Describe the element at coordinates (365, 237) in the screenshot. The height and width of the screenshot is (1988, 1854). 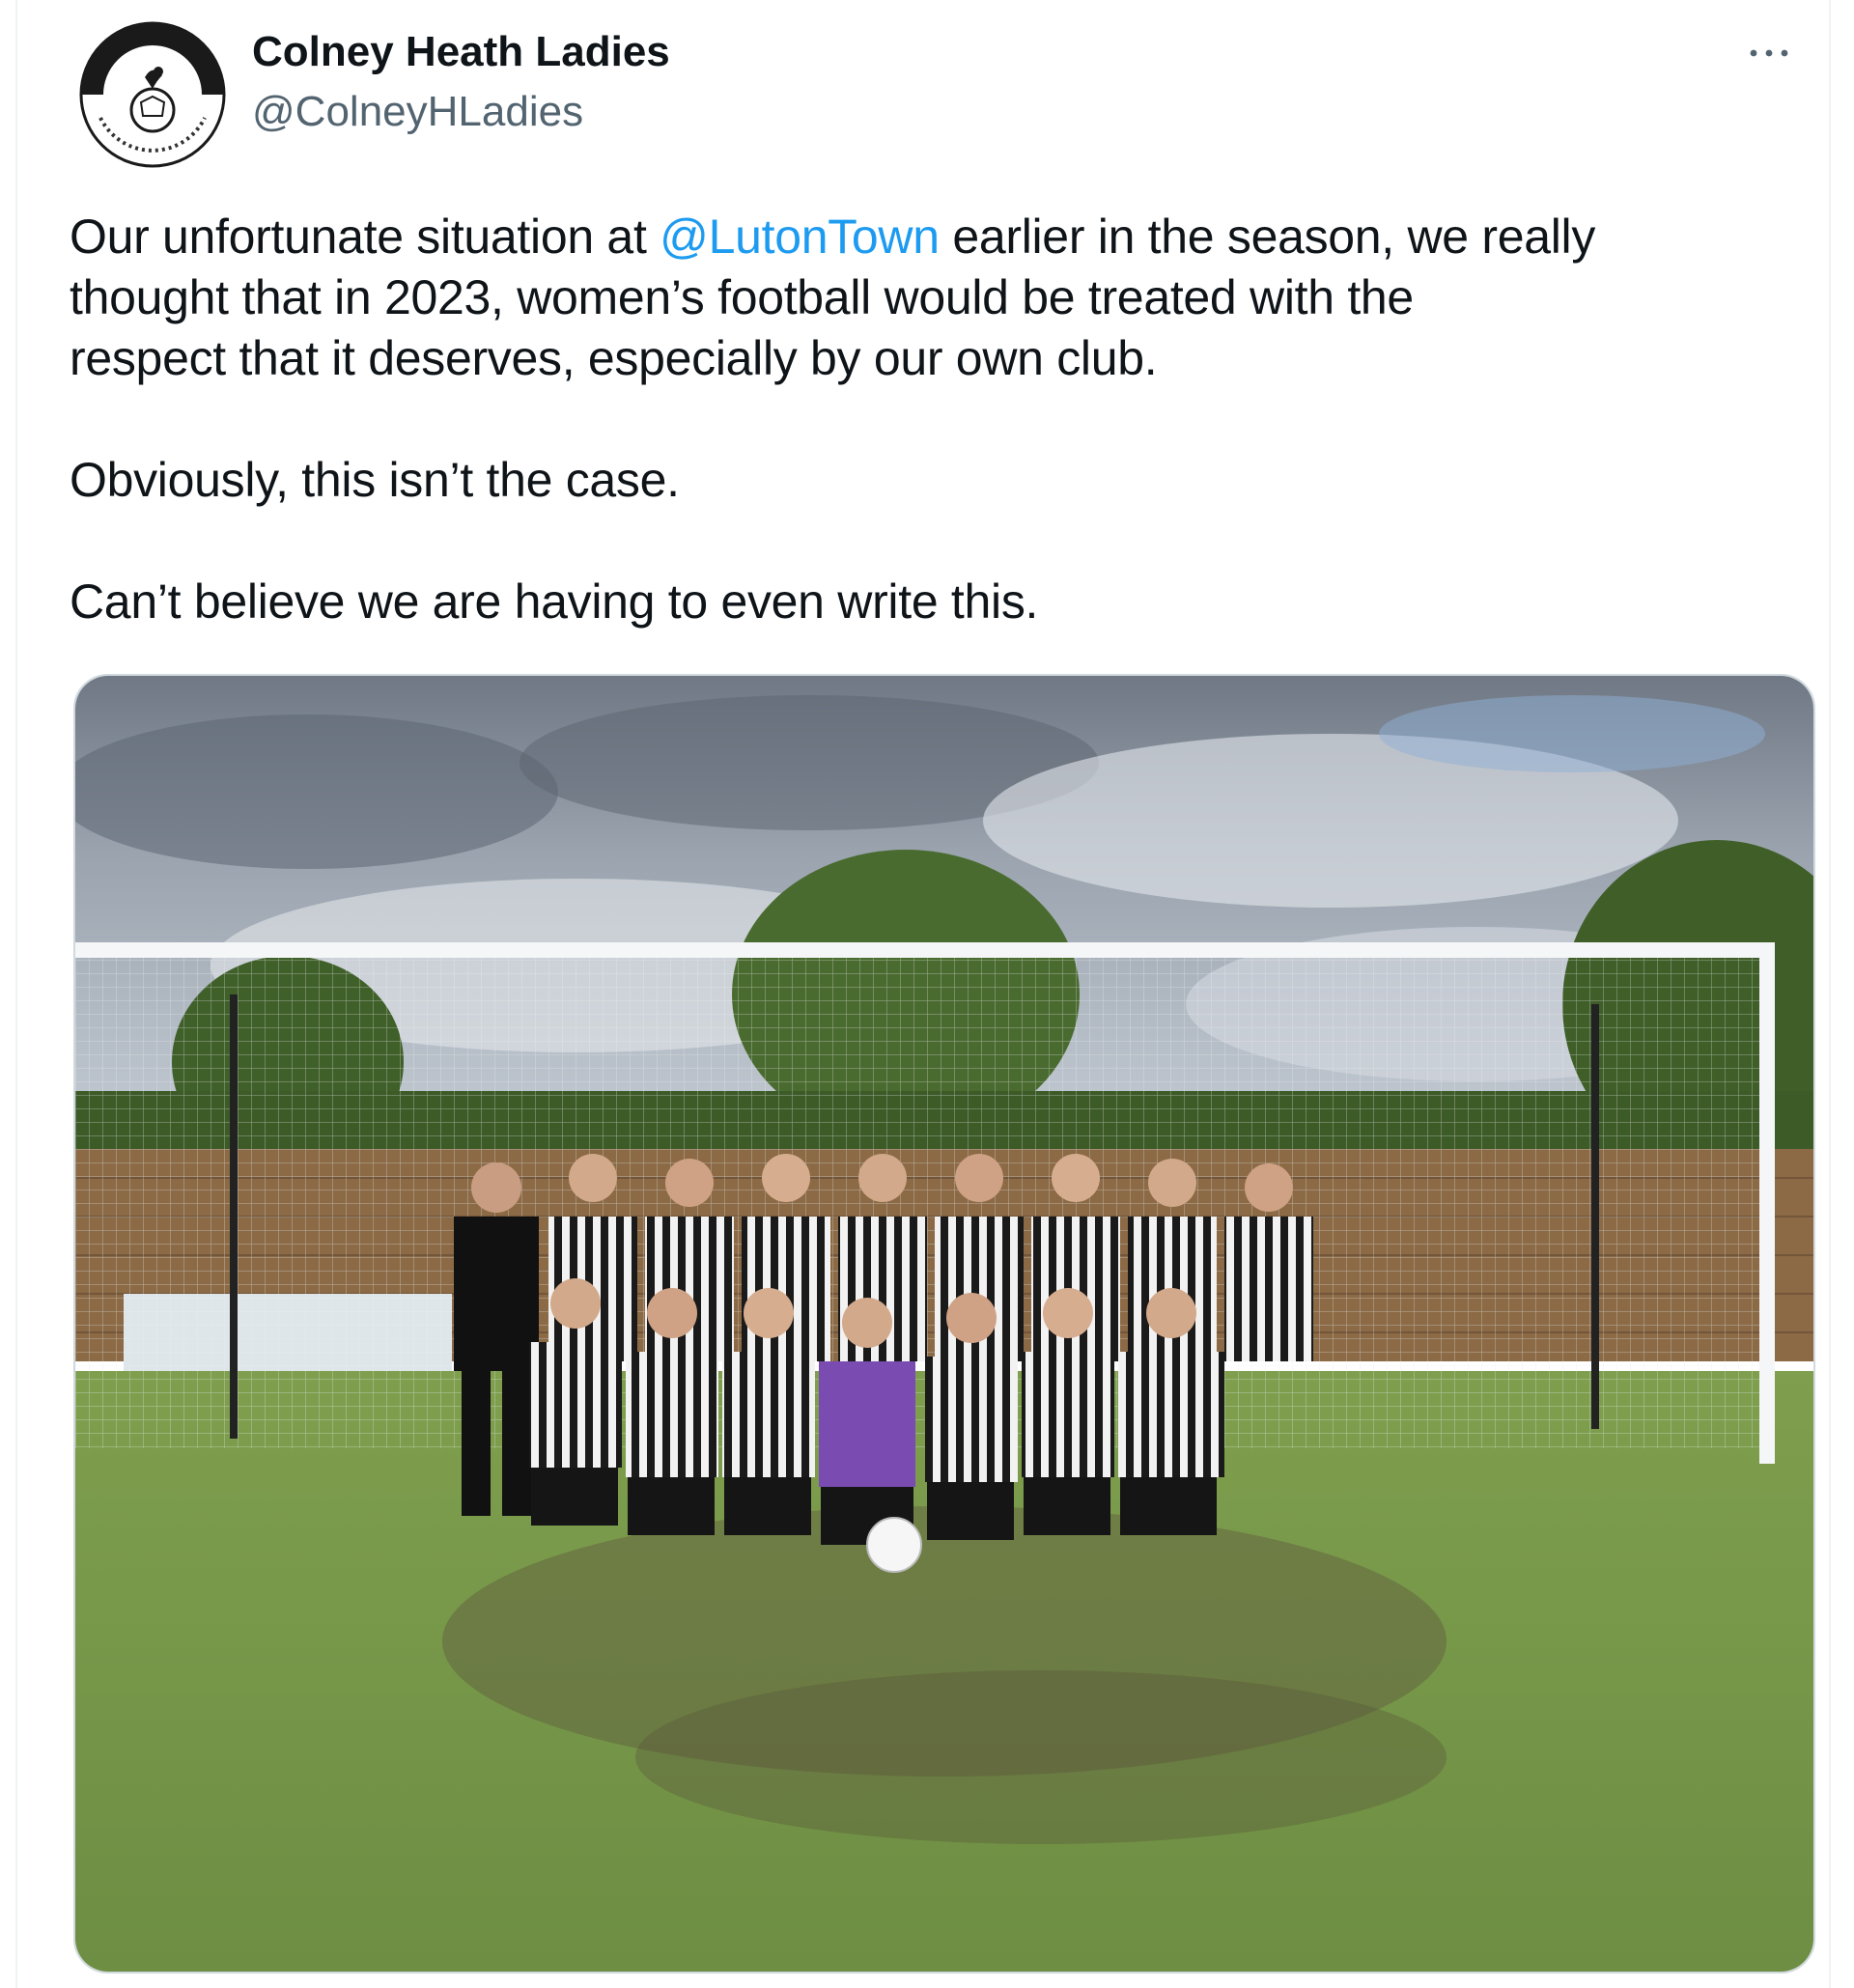
I see `tweet-text-before-mention: Our unfortunate situation at` at that location.